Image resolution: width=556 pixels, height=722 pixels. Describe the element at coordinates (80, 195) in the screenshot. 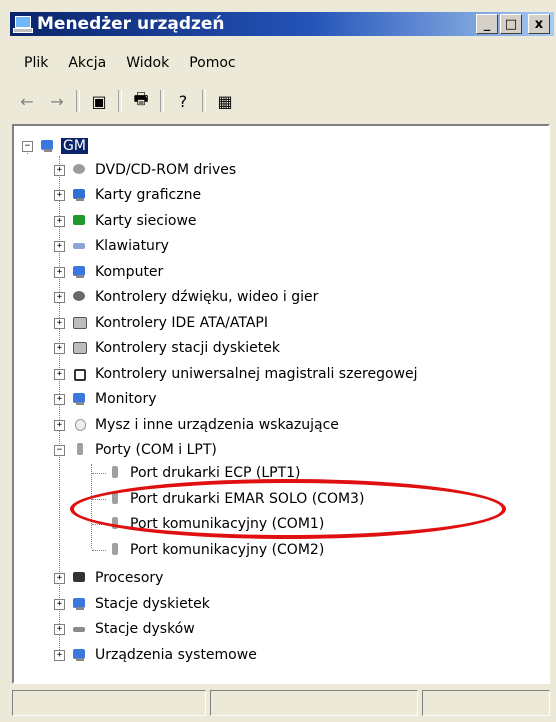

I see `display-adapter-icon` at that location.